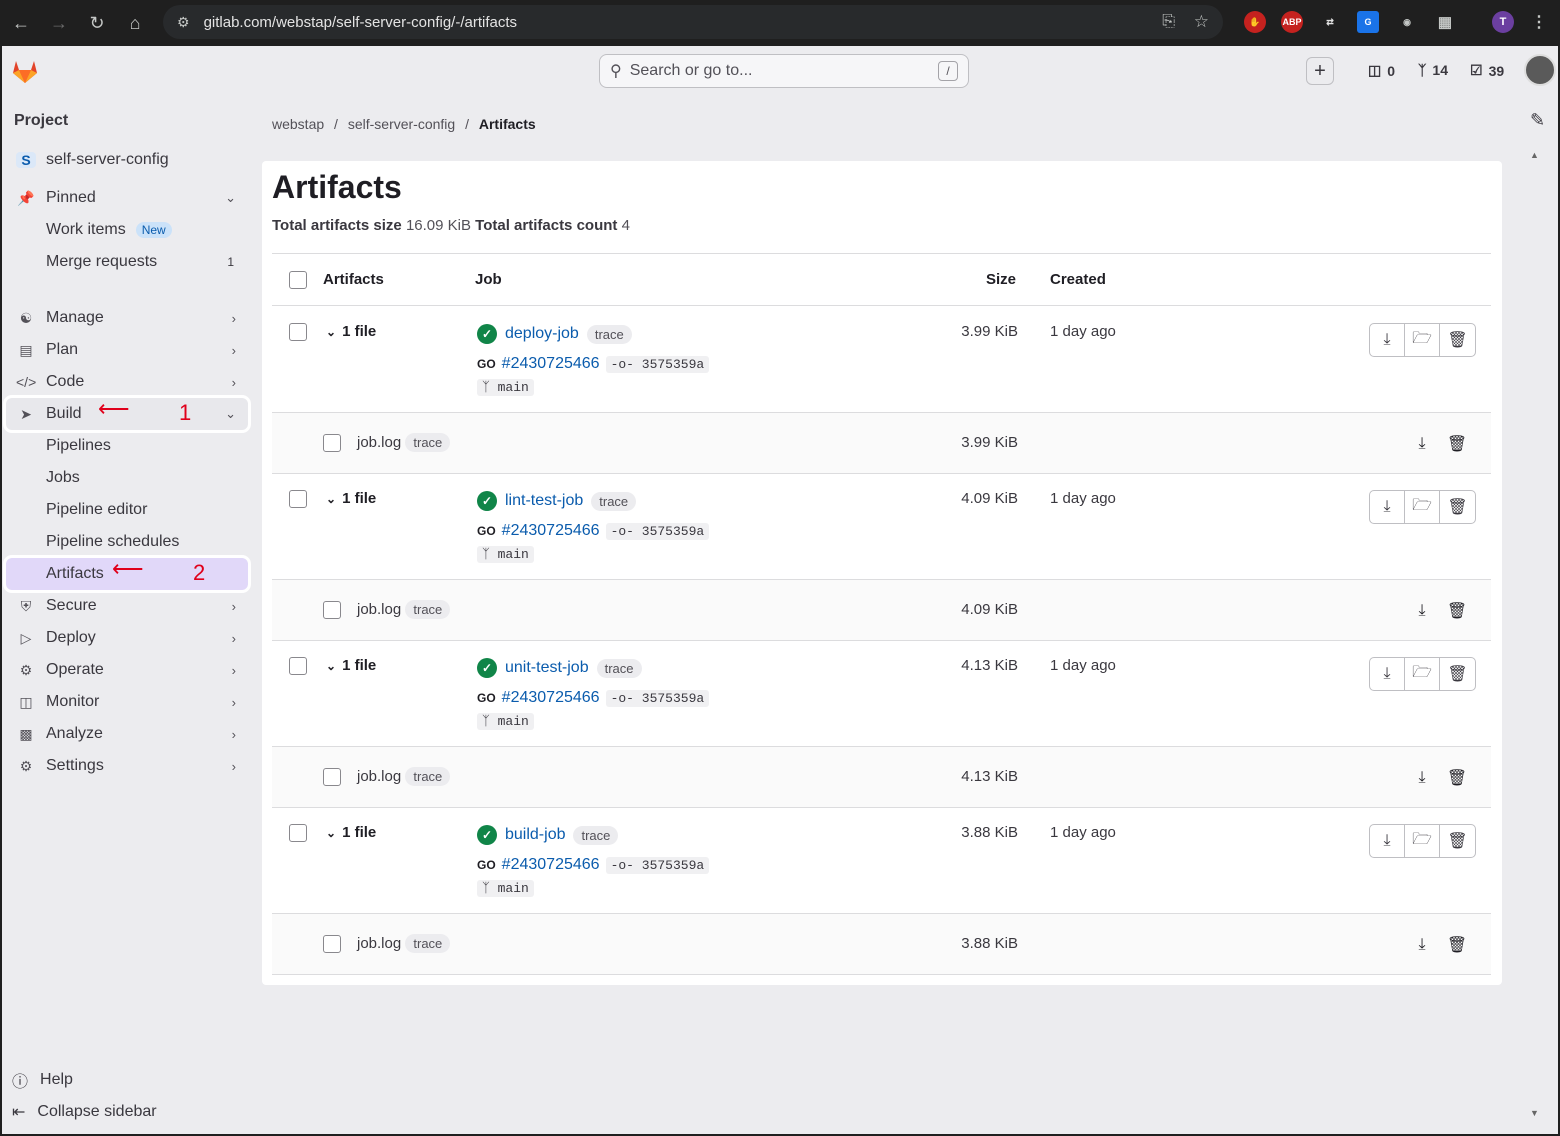  What do you see at coordinates (127, 542) in the screenshot?
I see `sidebar-item-pipeline-schedules: Pipeline schedules` at bounding box center [127, 542].